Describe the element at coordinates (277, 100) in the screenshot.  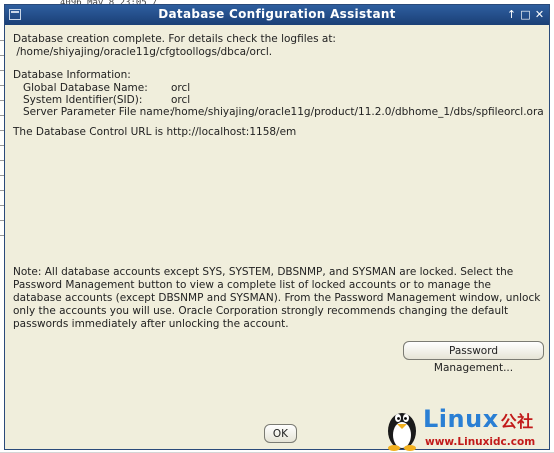
I see `info-row-sid: System Identifier(SID): orcl` at that location.